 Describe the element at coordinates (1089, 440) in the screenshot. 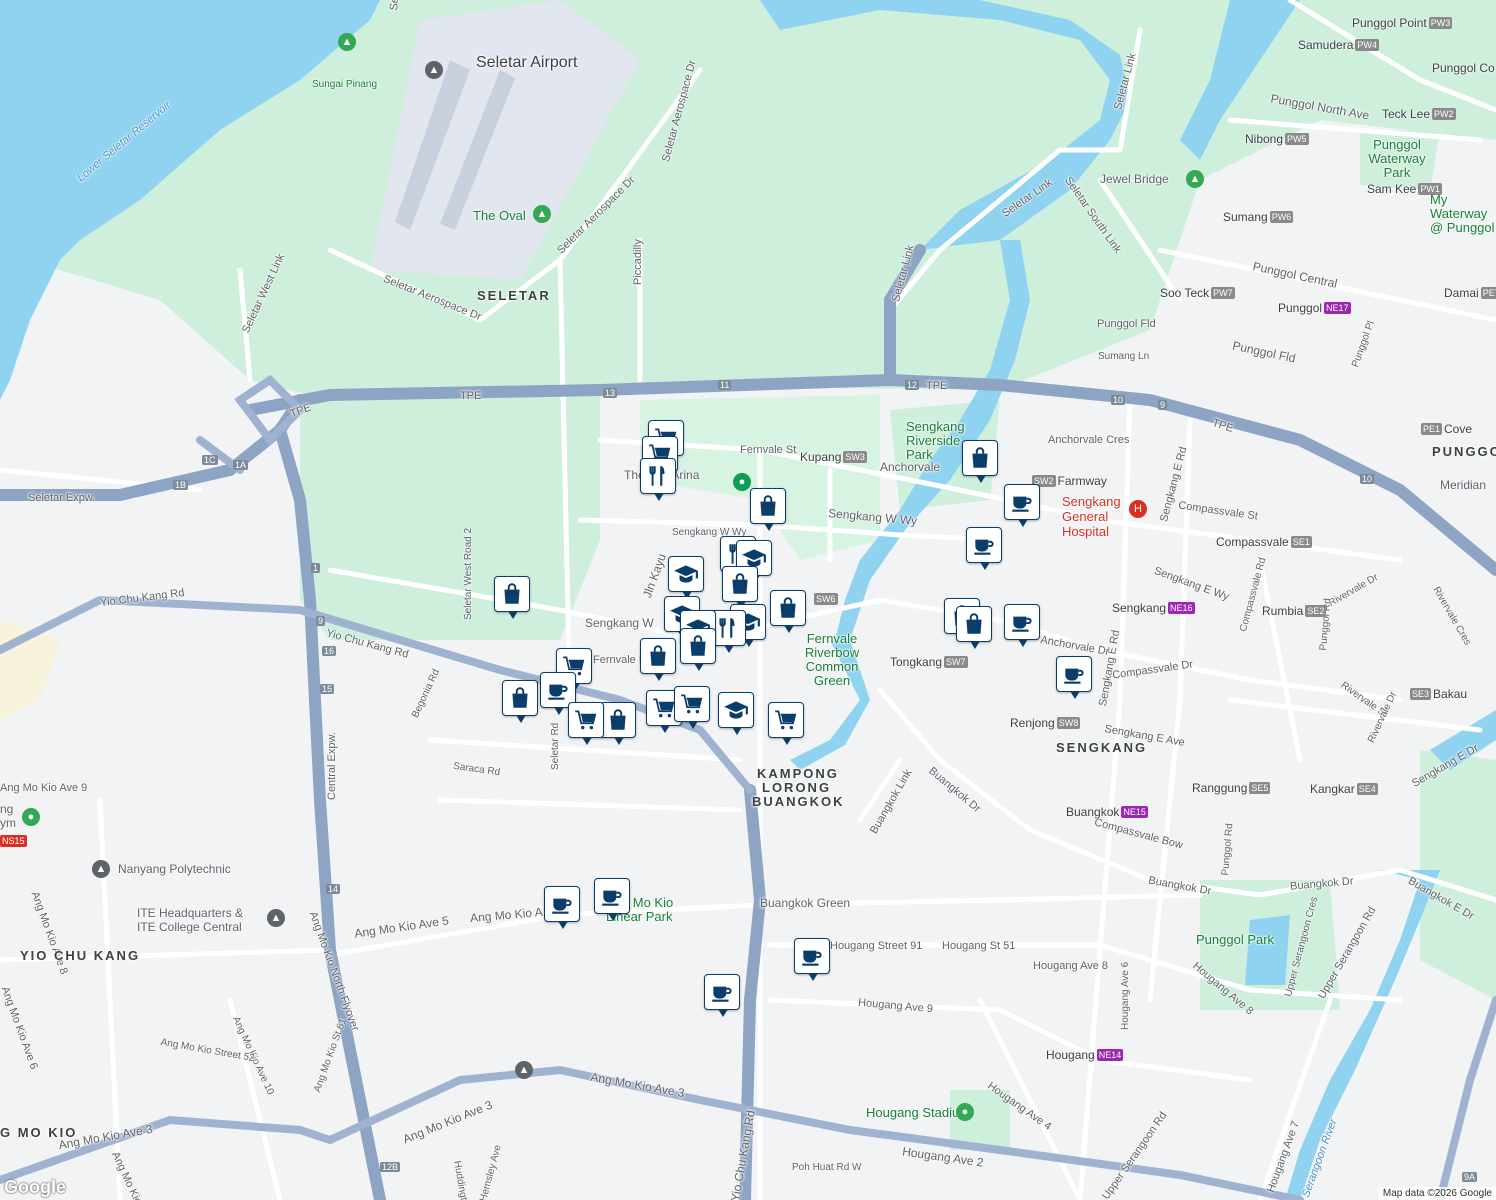

I see `anchorvale-cres-label: Anchorvale Cres` at that location.